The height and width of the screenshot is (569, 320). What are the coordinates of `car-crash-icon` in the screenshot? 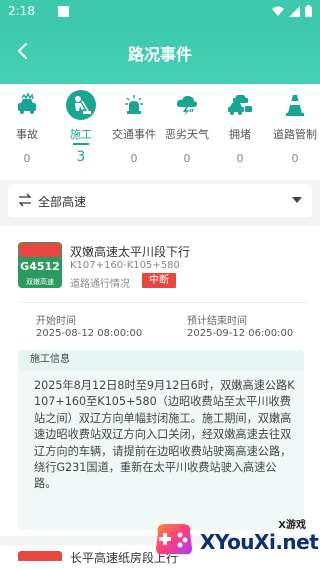 It's located at (27, 105).